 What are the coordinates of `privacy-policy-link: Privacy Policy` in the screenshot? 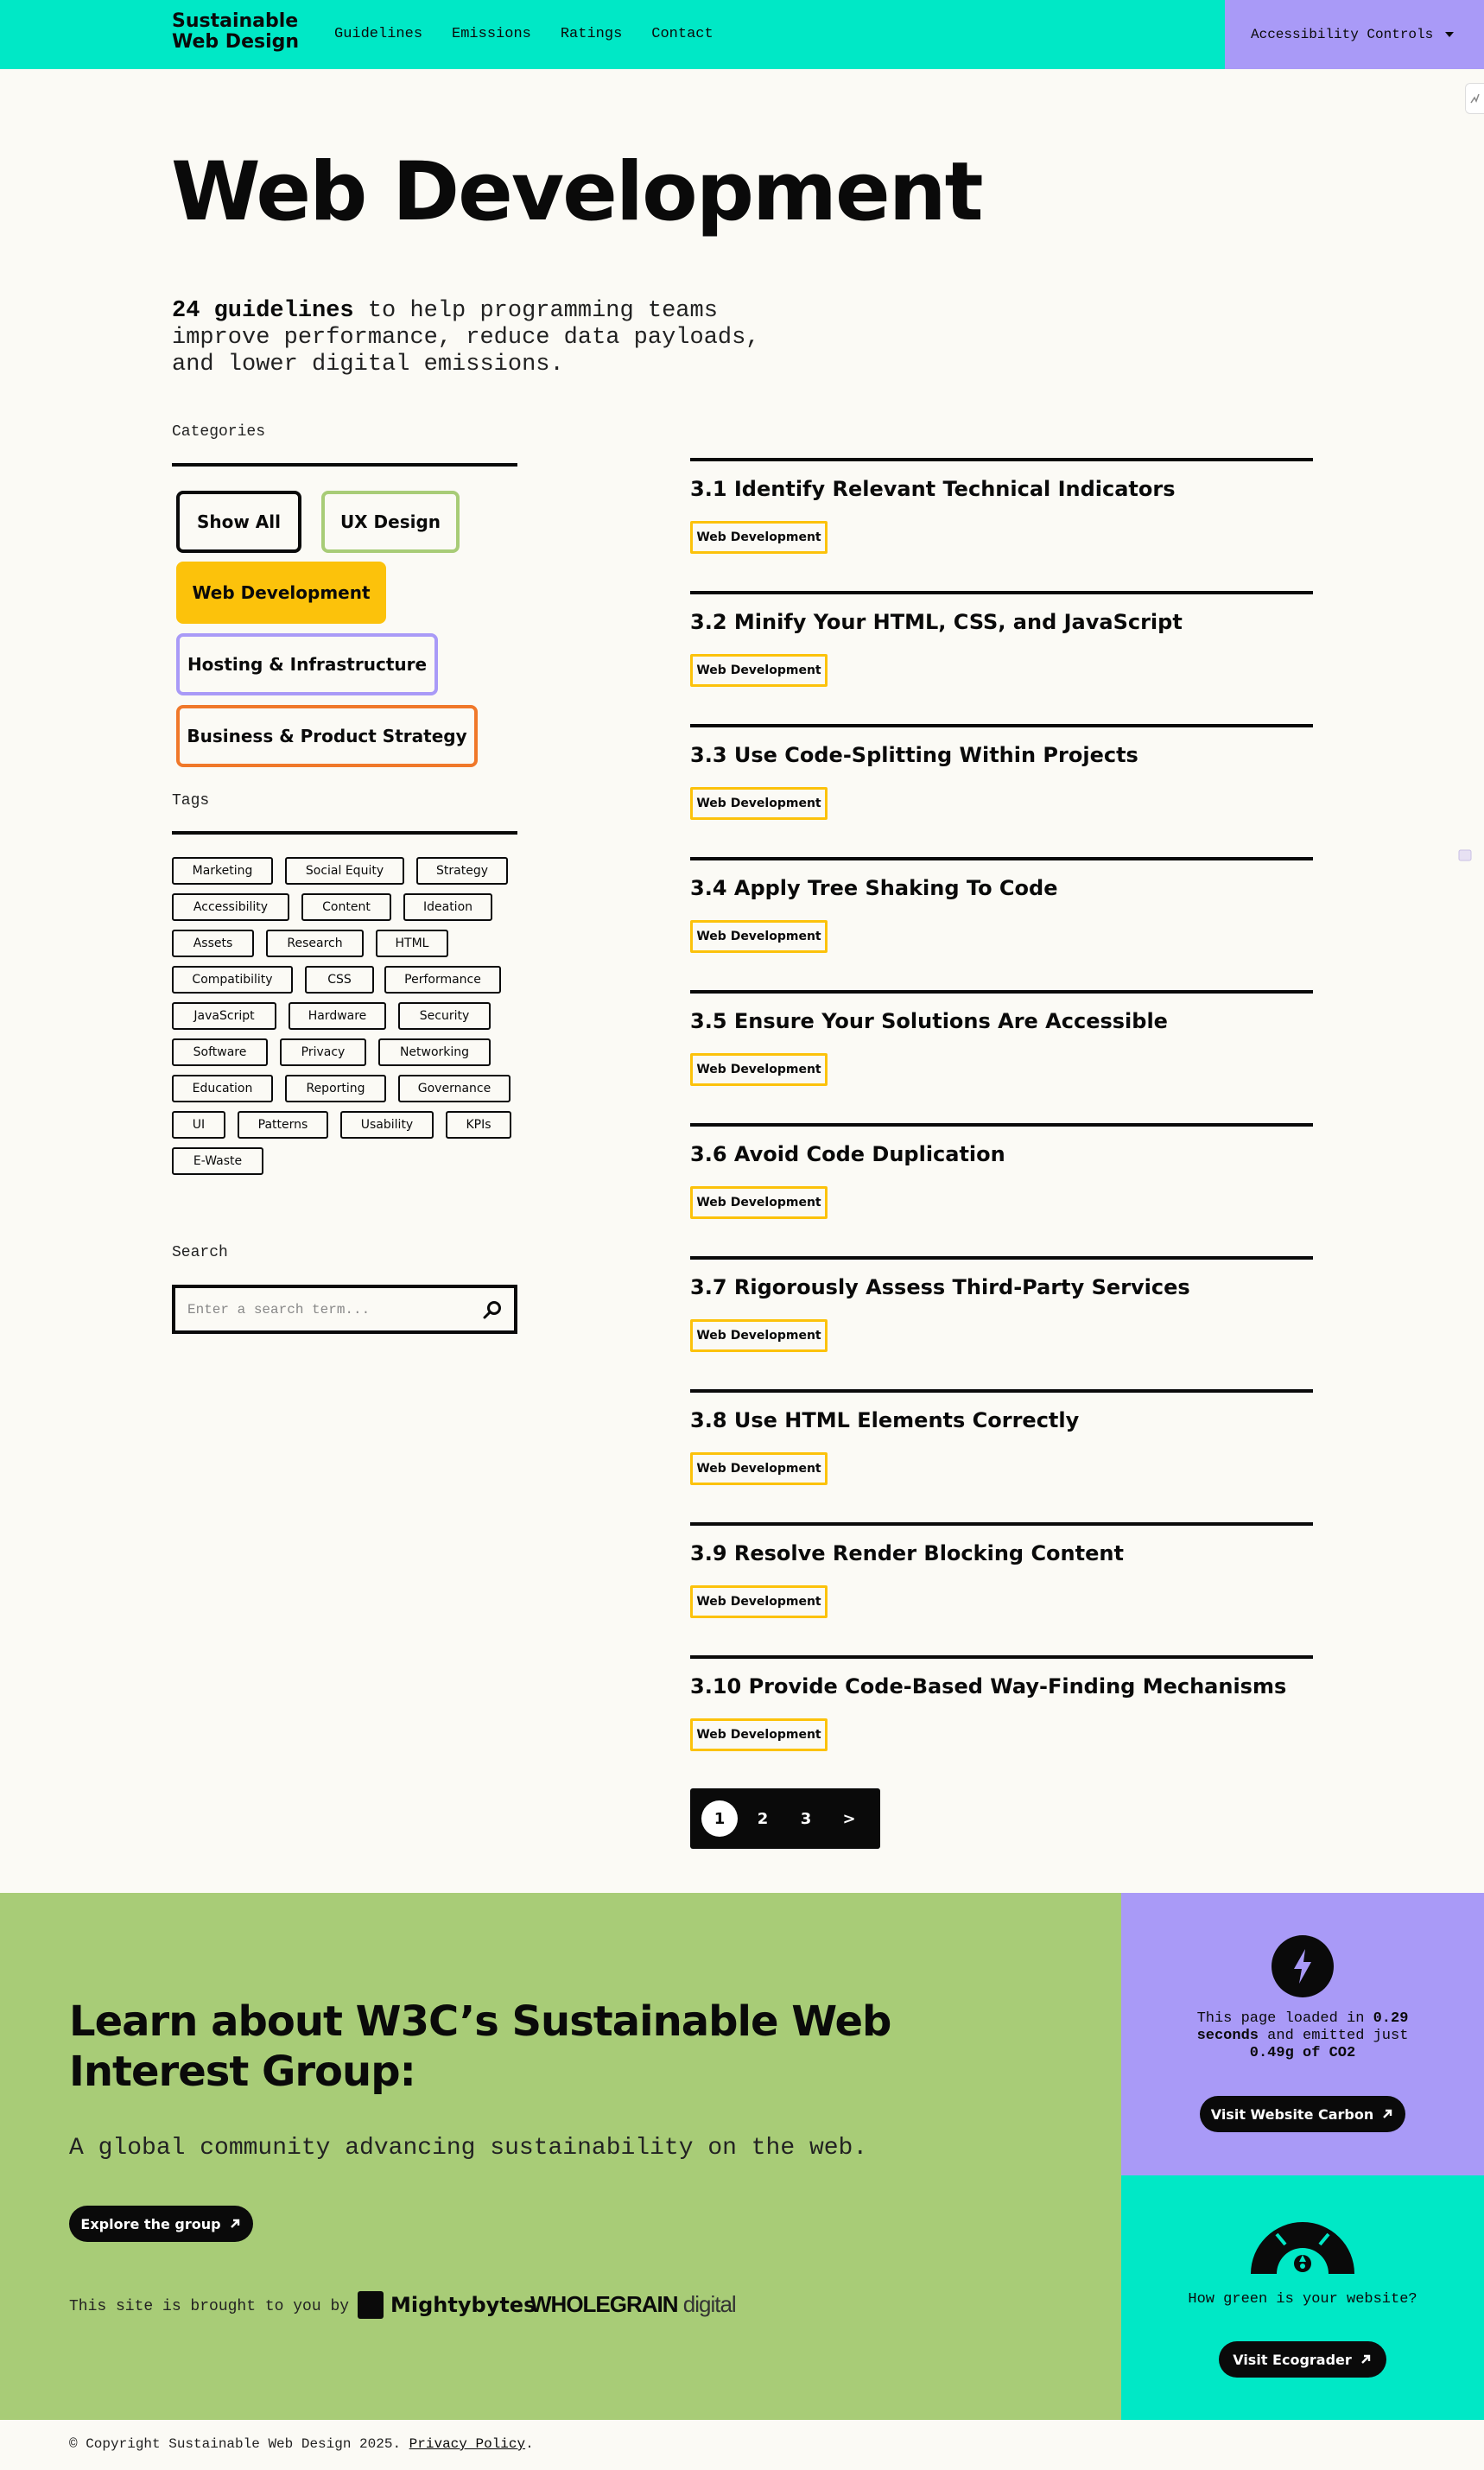 It's located at (467, 2444).